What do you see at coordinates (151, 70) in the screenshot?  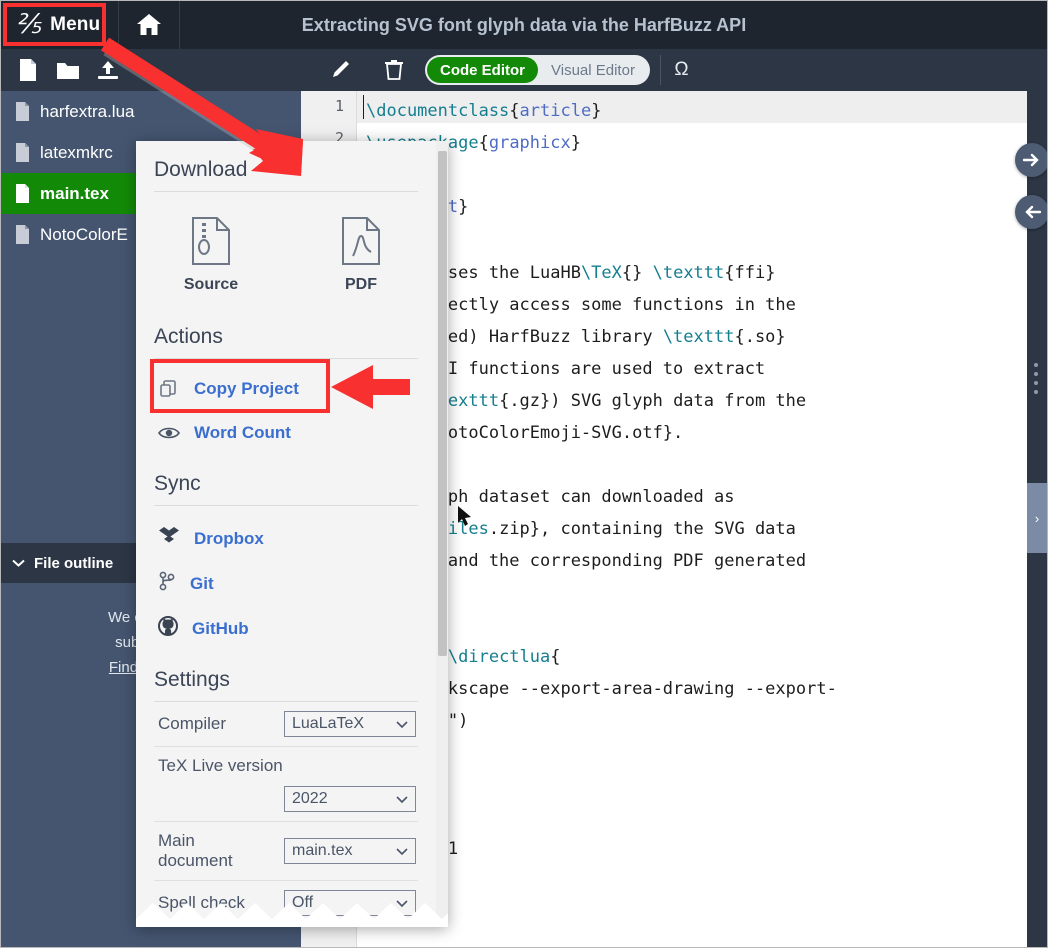 I see `file-actions-group` at bounding box center [151, 70].